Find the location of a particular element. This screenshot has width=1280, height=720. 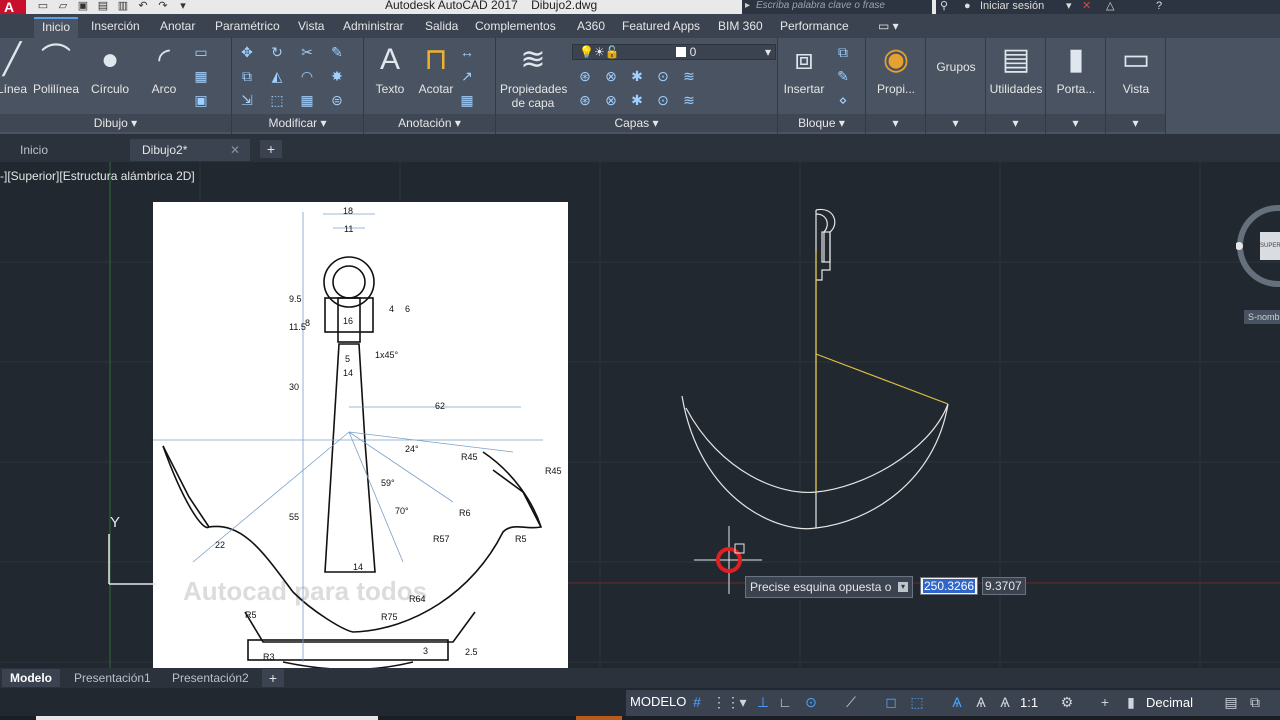

layer-unisolate-icon: ⊗ is located at coordinates (611, 100).